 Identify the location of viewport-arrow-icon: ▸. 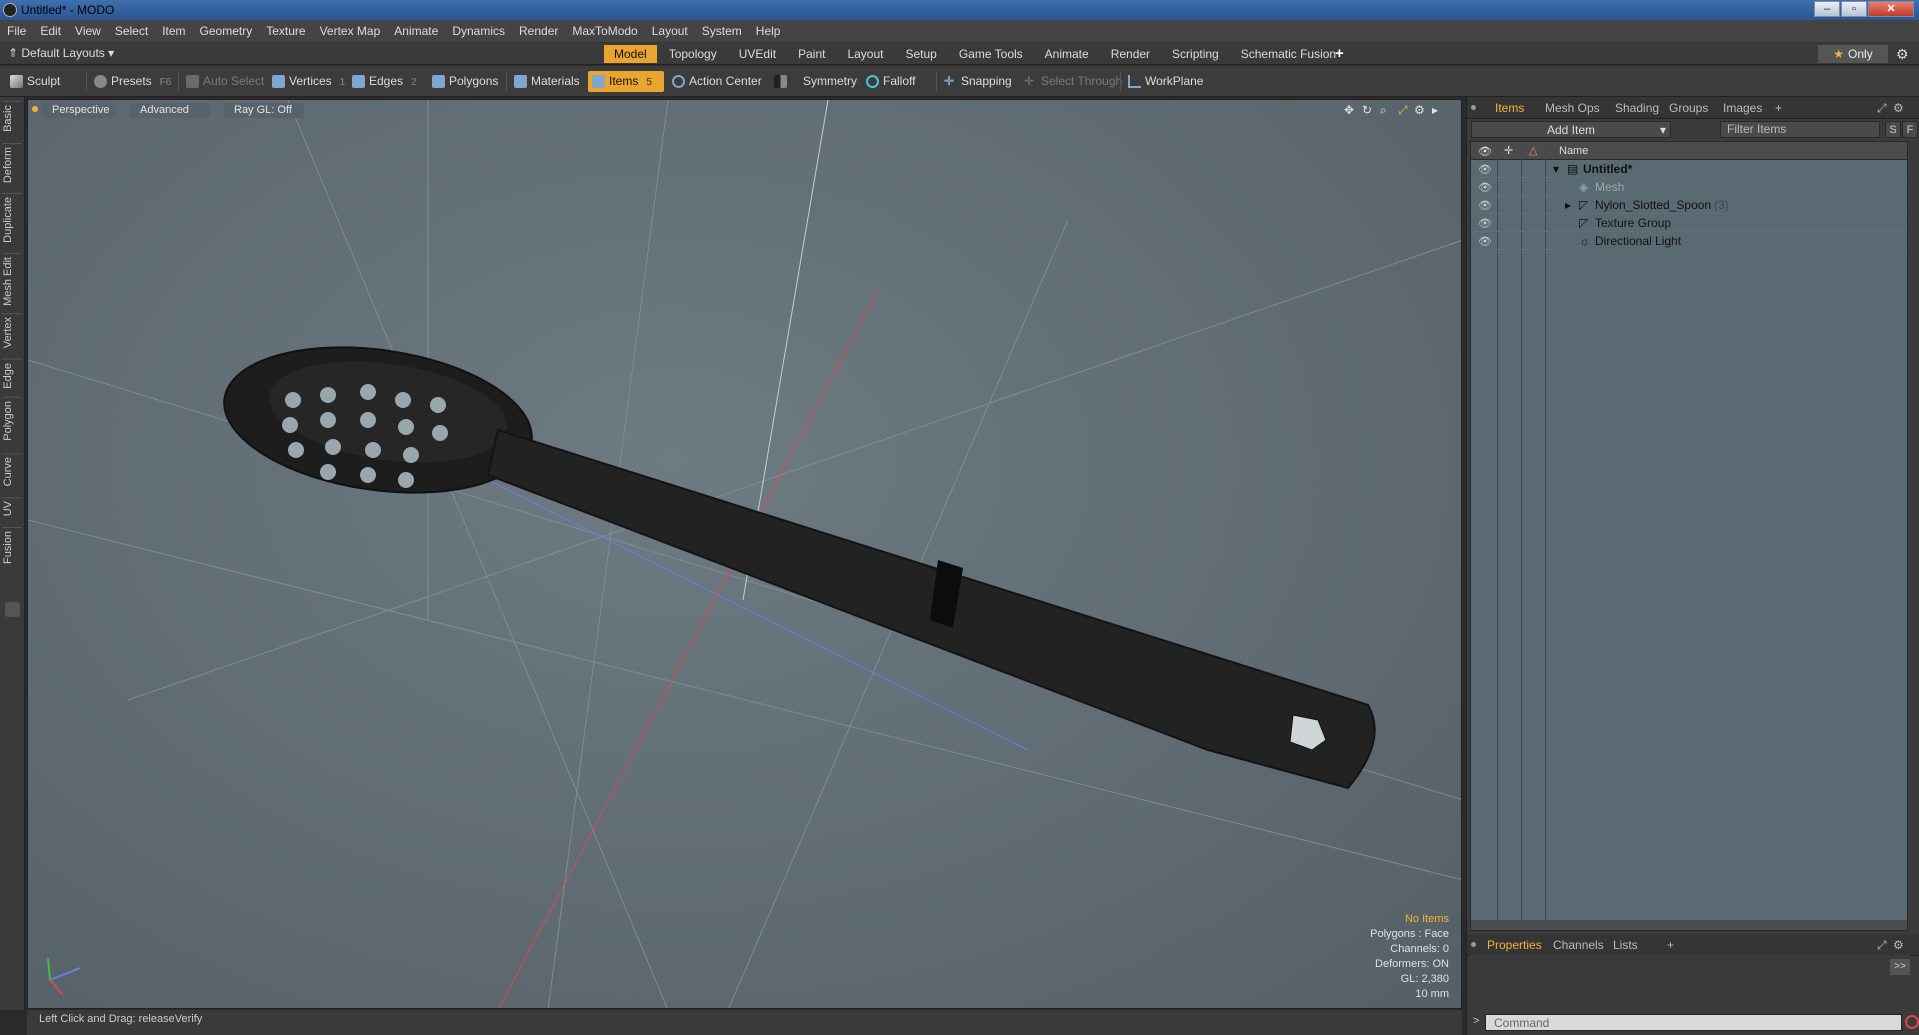
(1435, 110).